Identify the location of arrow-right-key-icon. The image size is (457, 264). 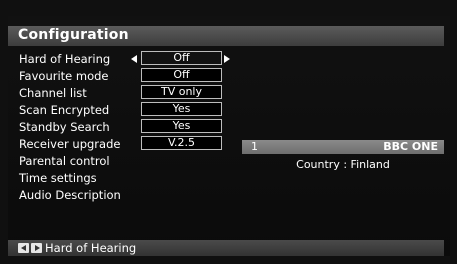
(36, 248).